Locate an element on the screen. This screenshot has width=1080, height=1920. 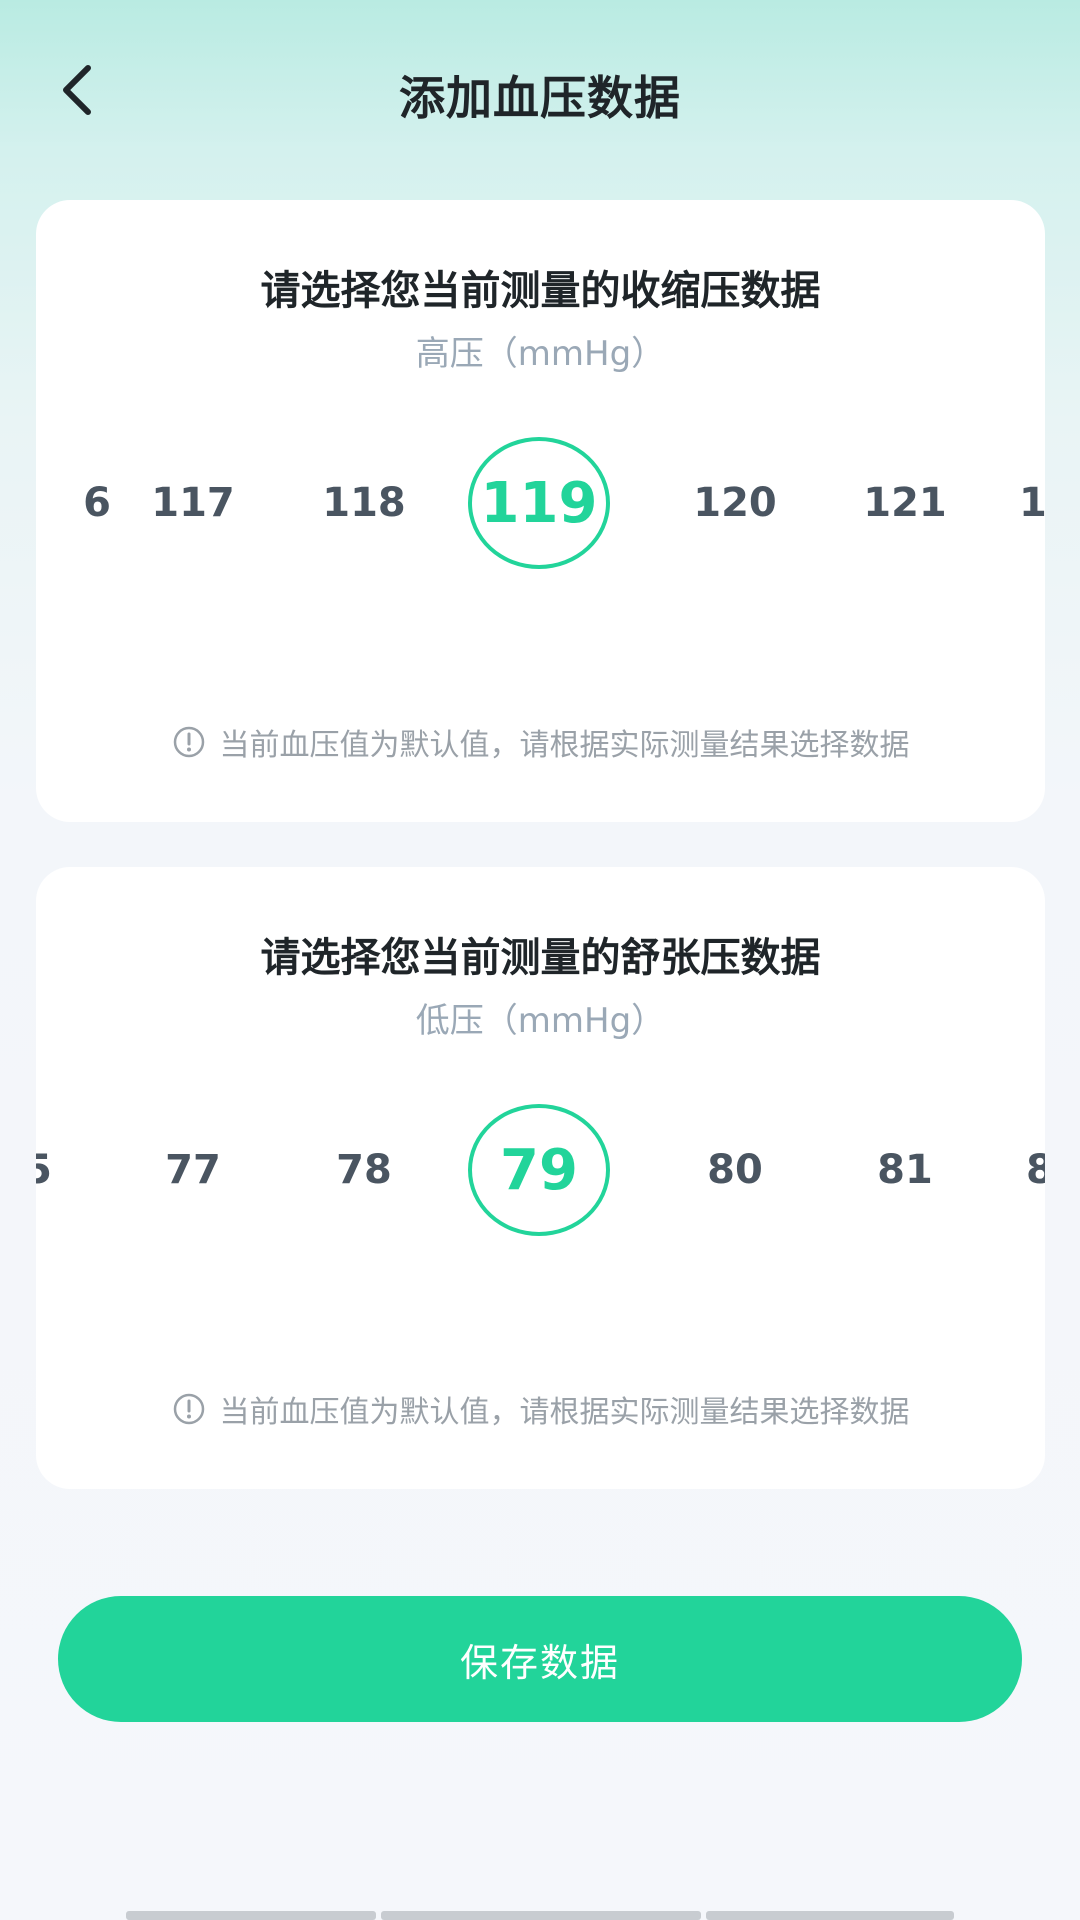
header: 添加血压数据 is located at coordinates (540, 95).